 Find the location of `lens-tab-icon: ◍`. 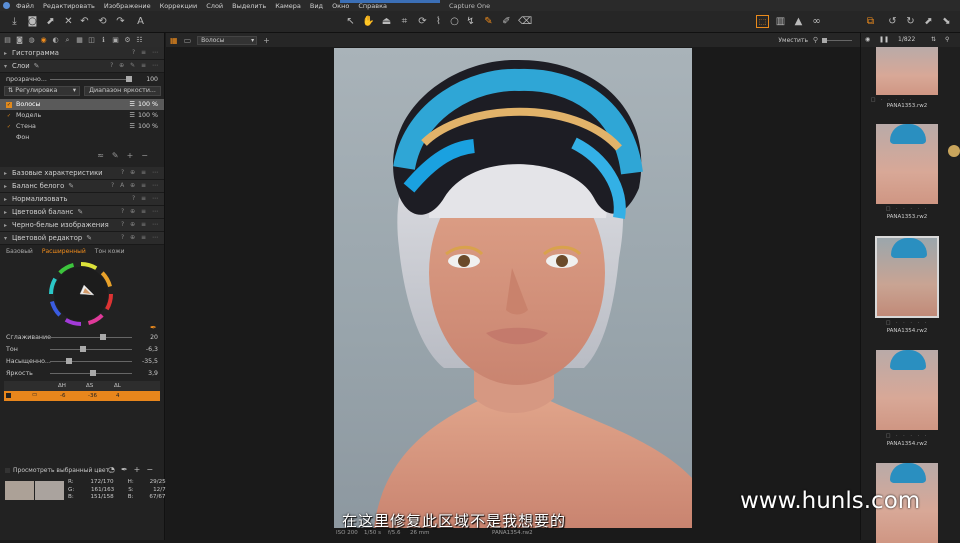

lens-tab-icon: ◍ is located at coordinates (31, 40).